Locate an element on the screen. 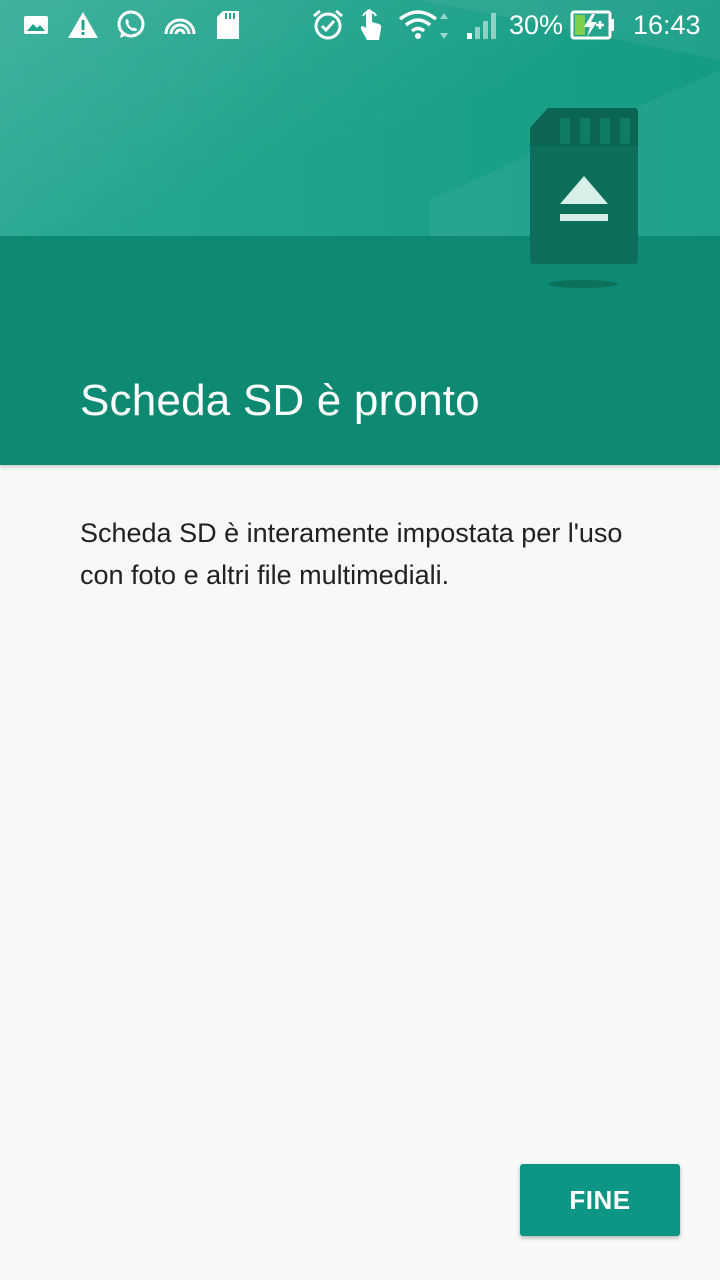 This screenshot has height=1280, width=720. image-icon is located at coordinates (36, 25).